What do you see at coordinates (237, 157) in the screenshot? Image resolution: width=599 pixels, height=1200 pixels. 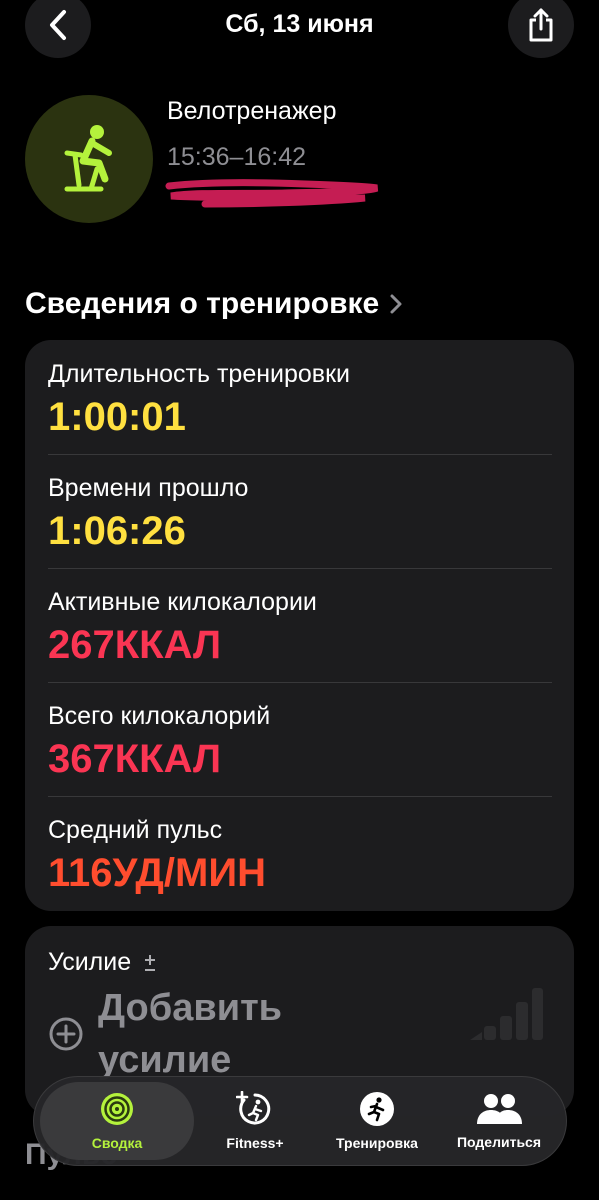 I see `workout-time-range: 15:36–16:42` at bounding box center [237, 157].